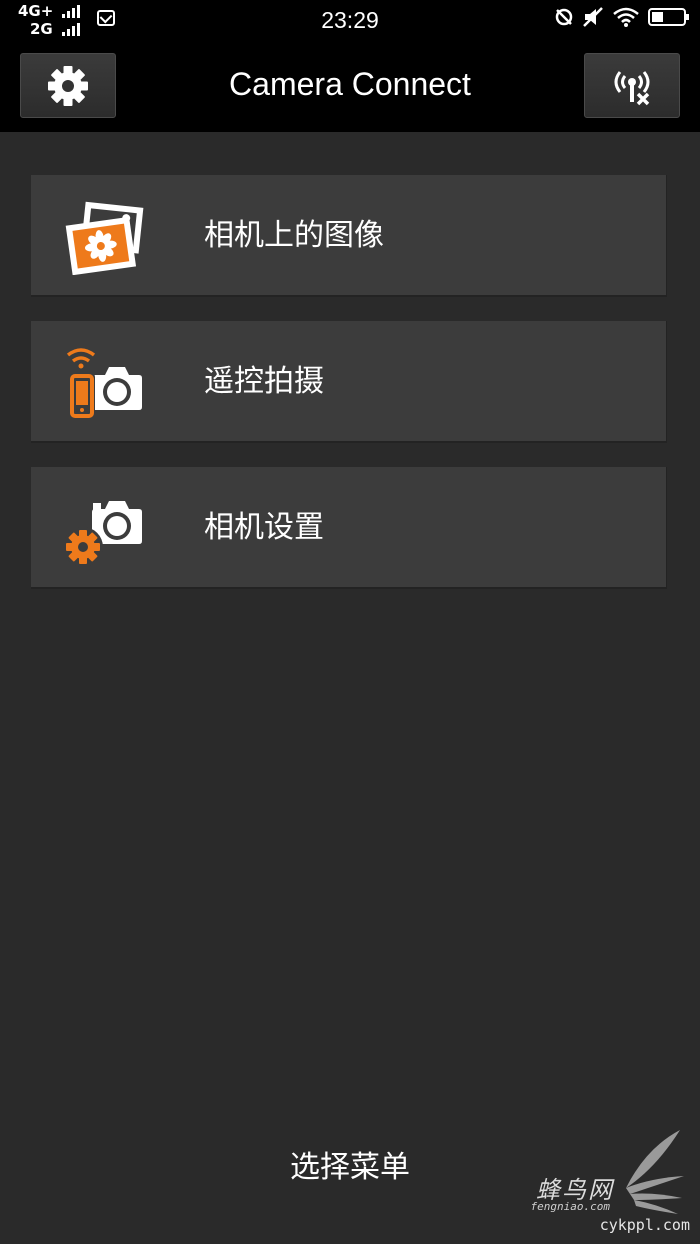  I want to click on wifi-icon, so click(626, 17).